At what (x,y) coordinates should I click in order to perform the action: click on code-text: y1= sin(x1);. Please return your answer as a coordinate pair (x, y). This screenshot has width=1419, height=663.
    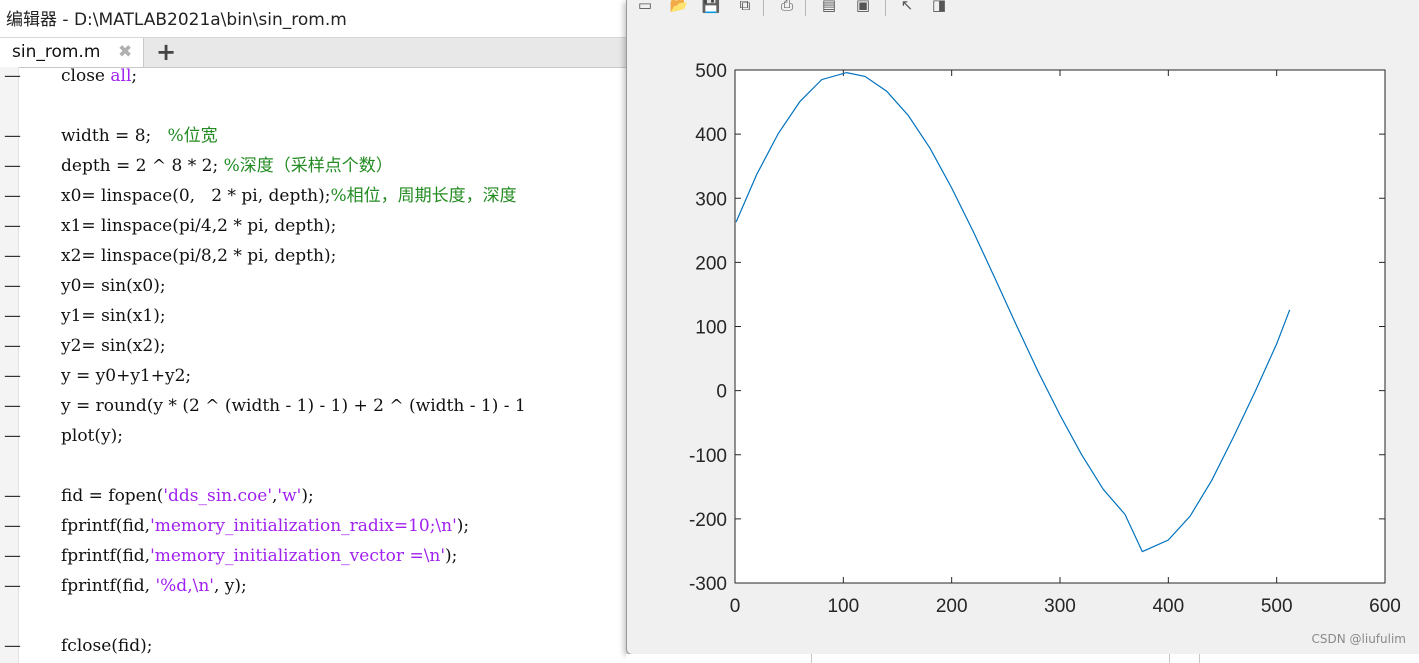
    Looking at the image, I should click on (113, 316).